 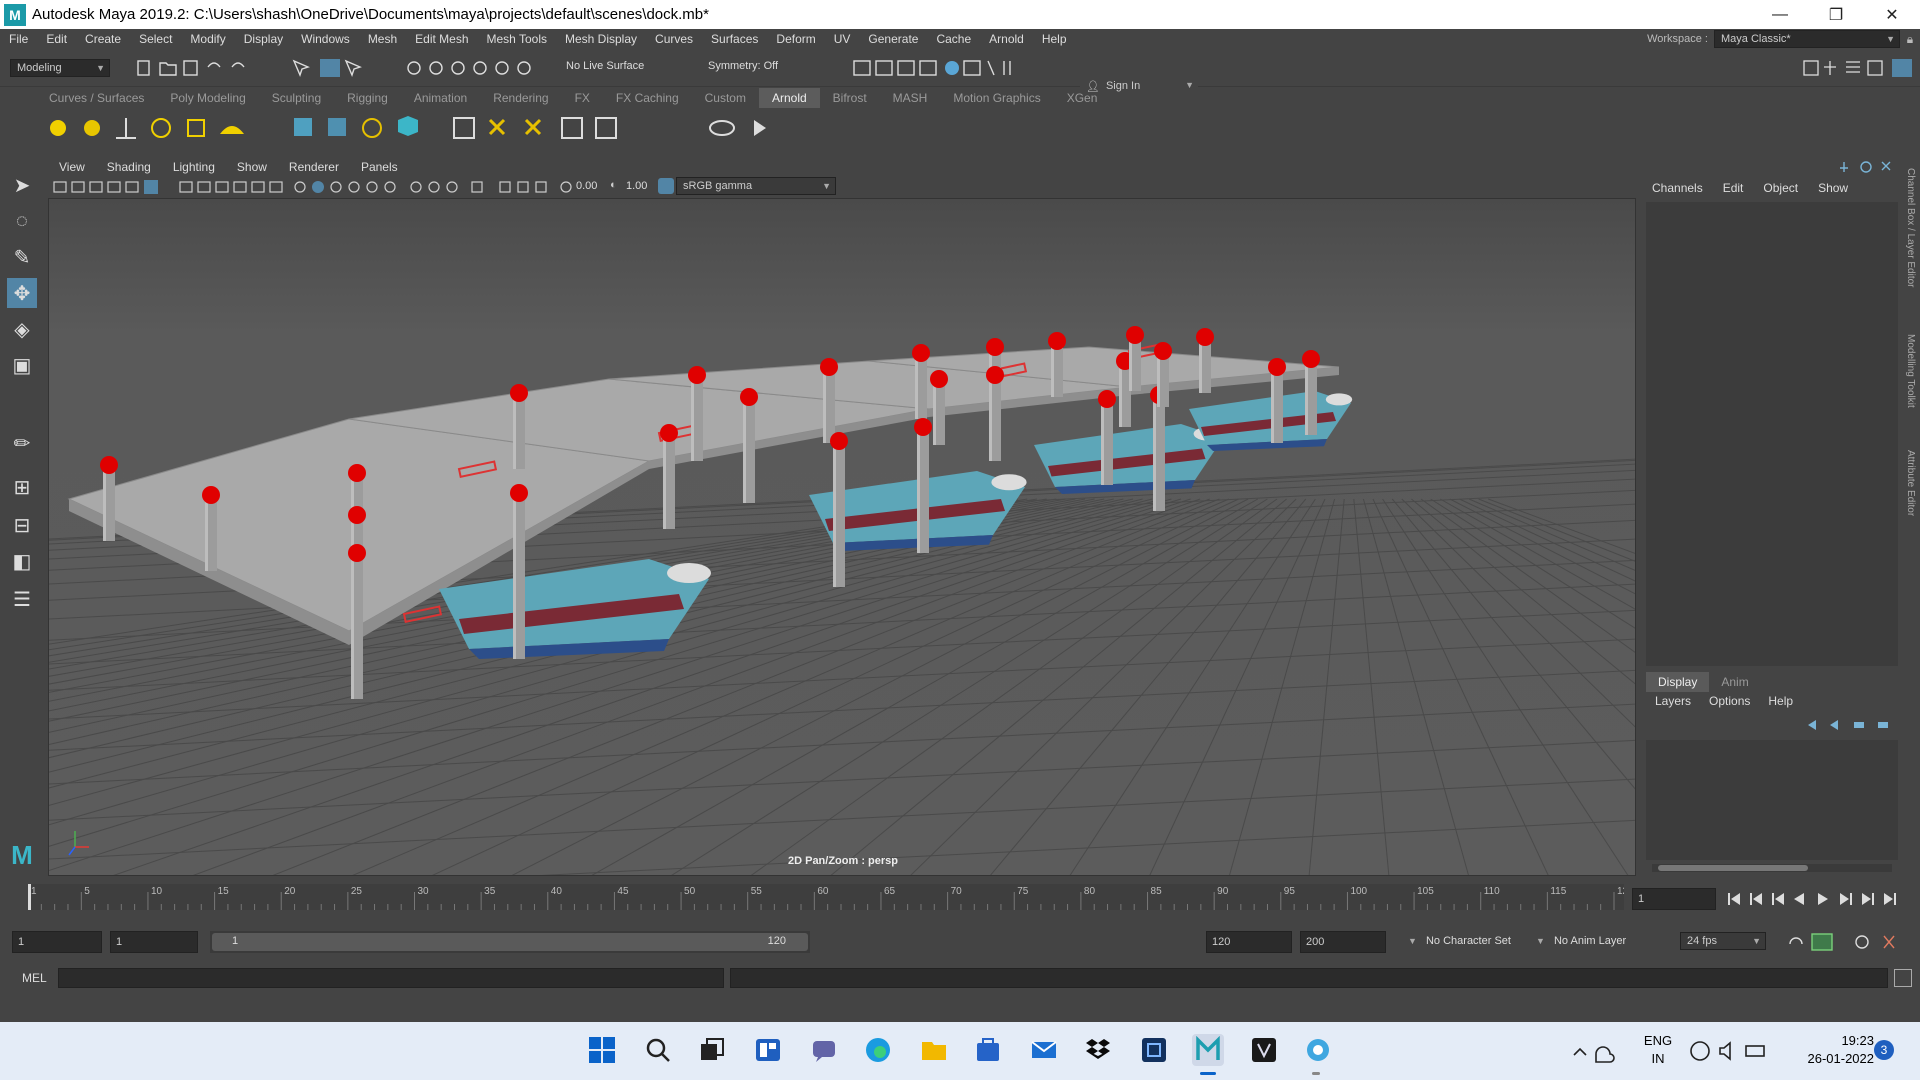 I want to click on range-slider: 1 120, so click(x=510, y=942).